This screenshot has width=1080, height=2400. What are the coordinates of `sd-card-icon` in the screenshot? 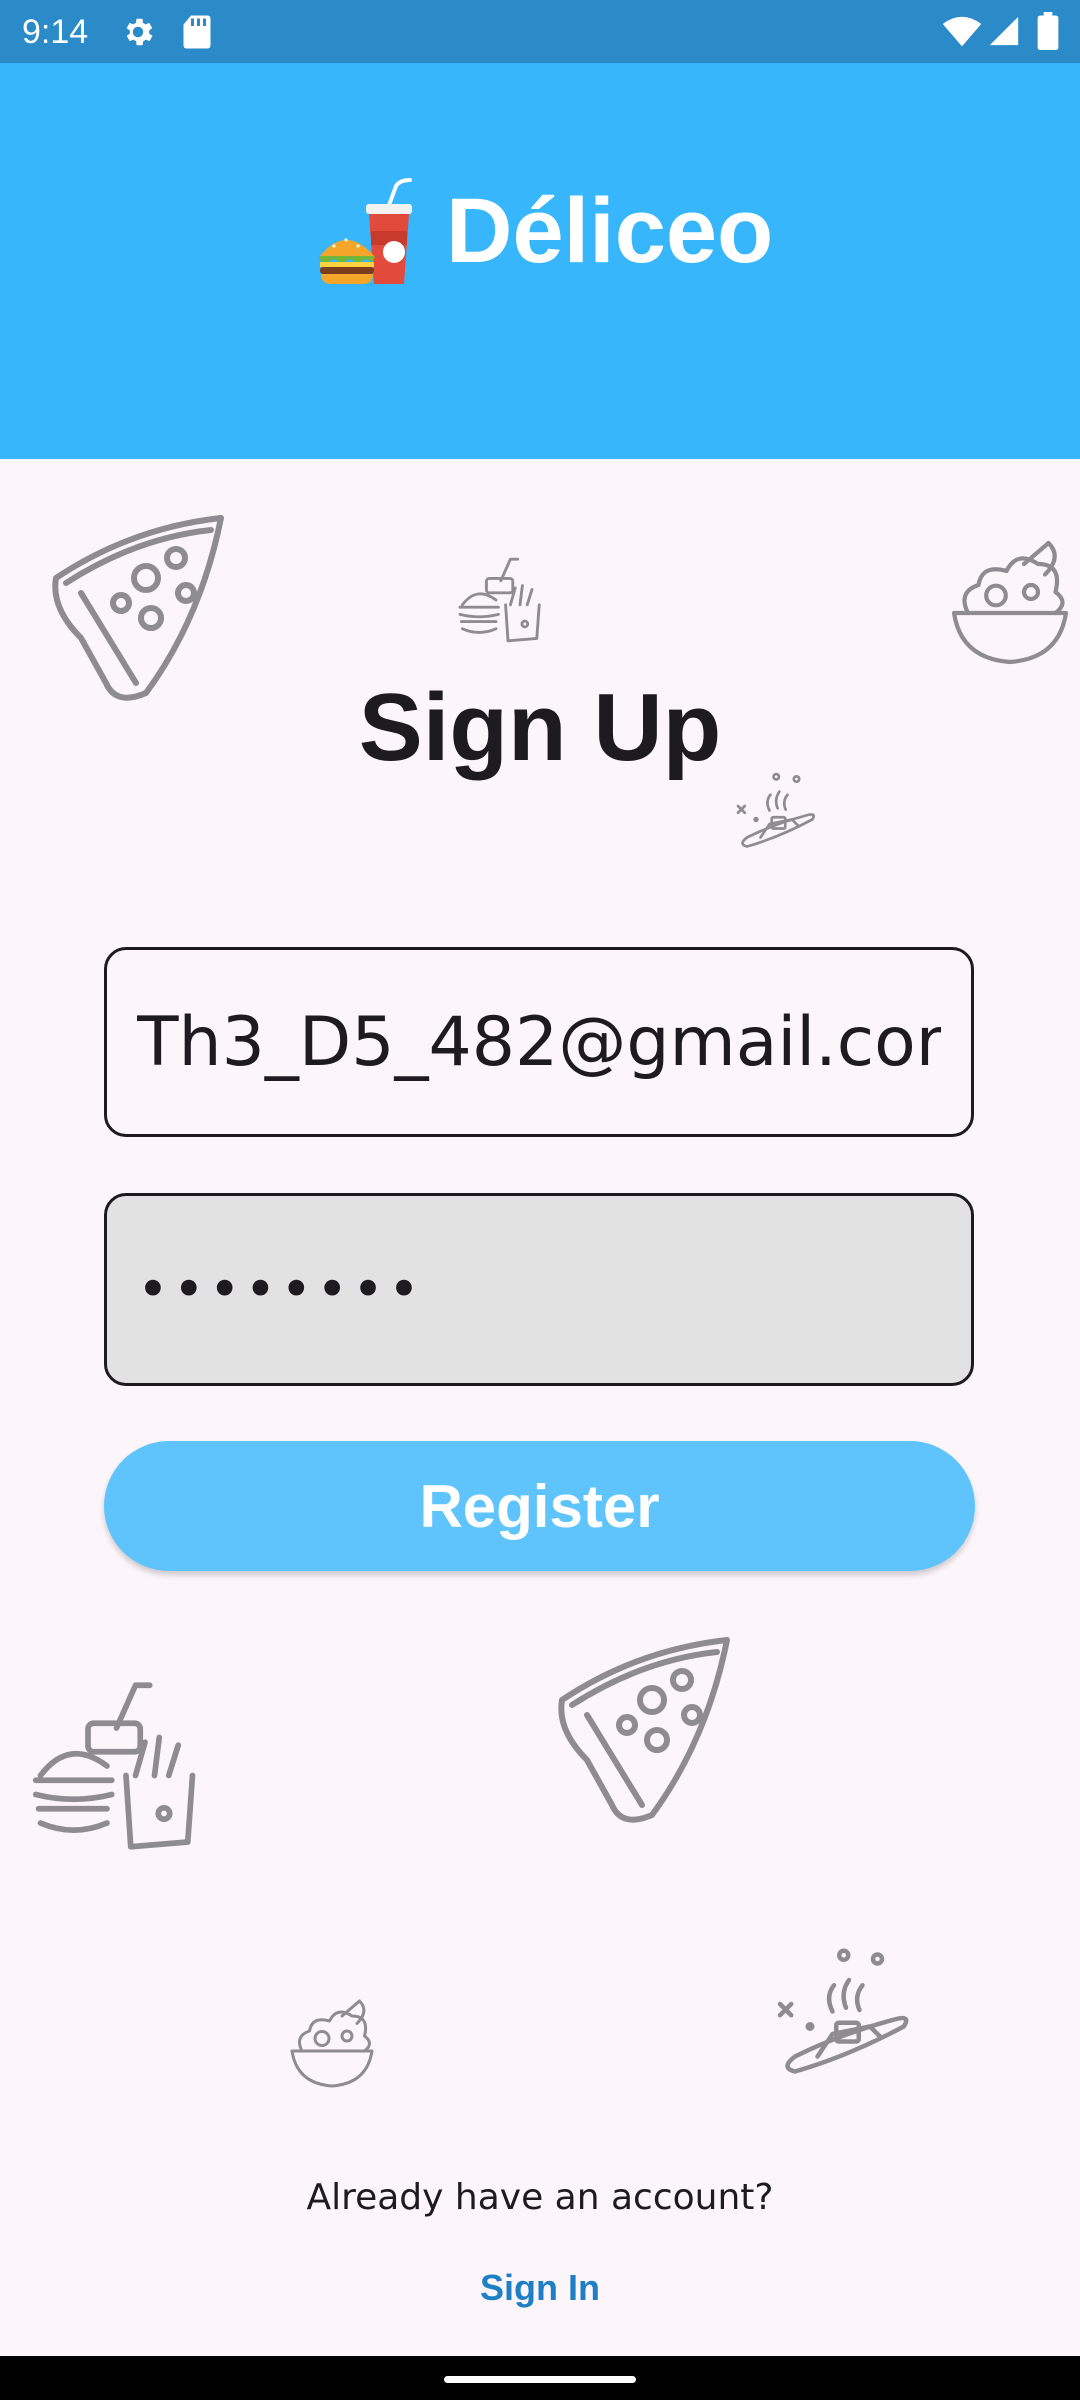 It's located at (197, 32).